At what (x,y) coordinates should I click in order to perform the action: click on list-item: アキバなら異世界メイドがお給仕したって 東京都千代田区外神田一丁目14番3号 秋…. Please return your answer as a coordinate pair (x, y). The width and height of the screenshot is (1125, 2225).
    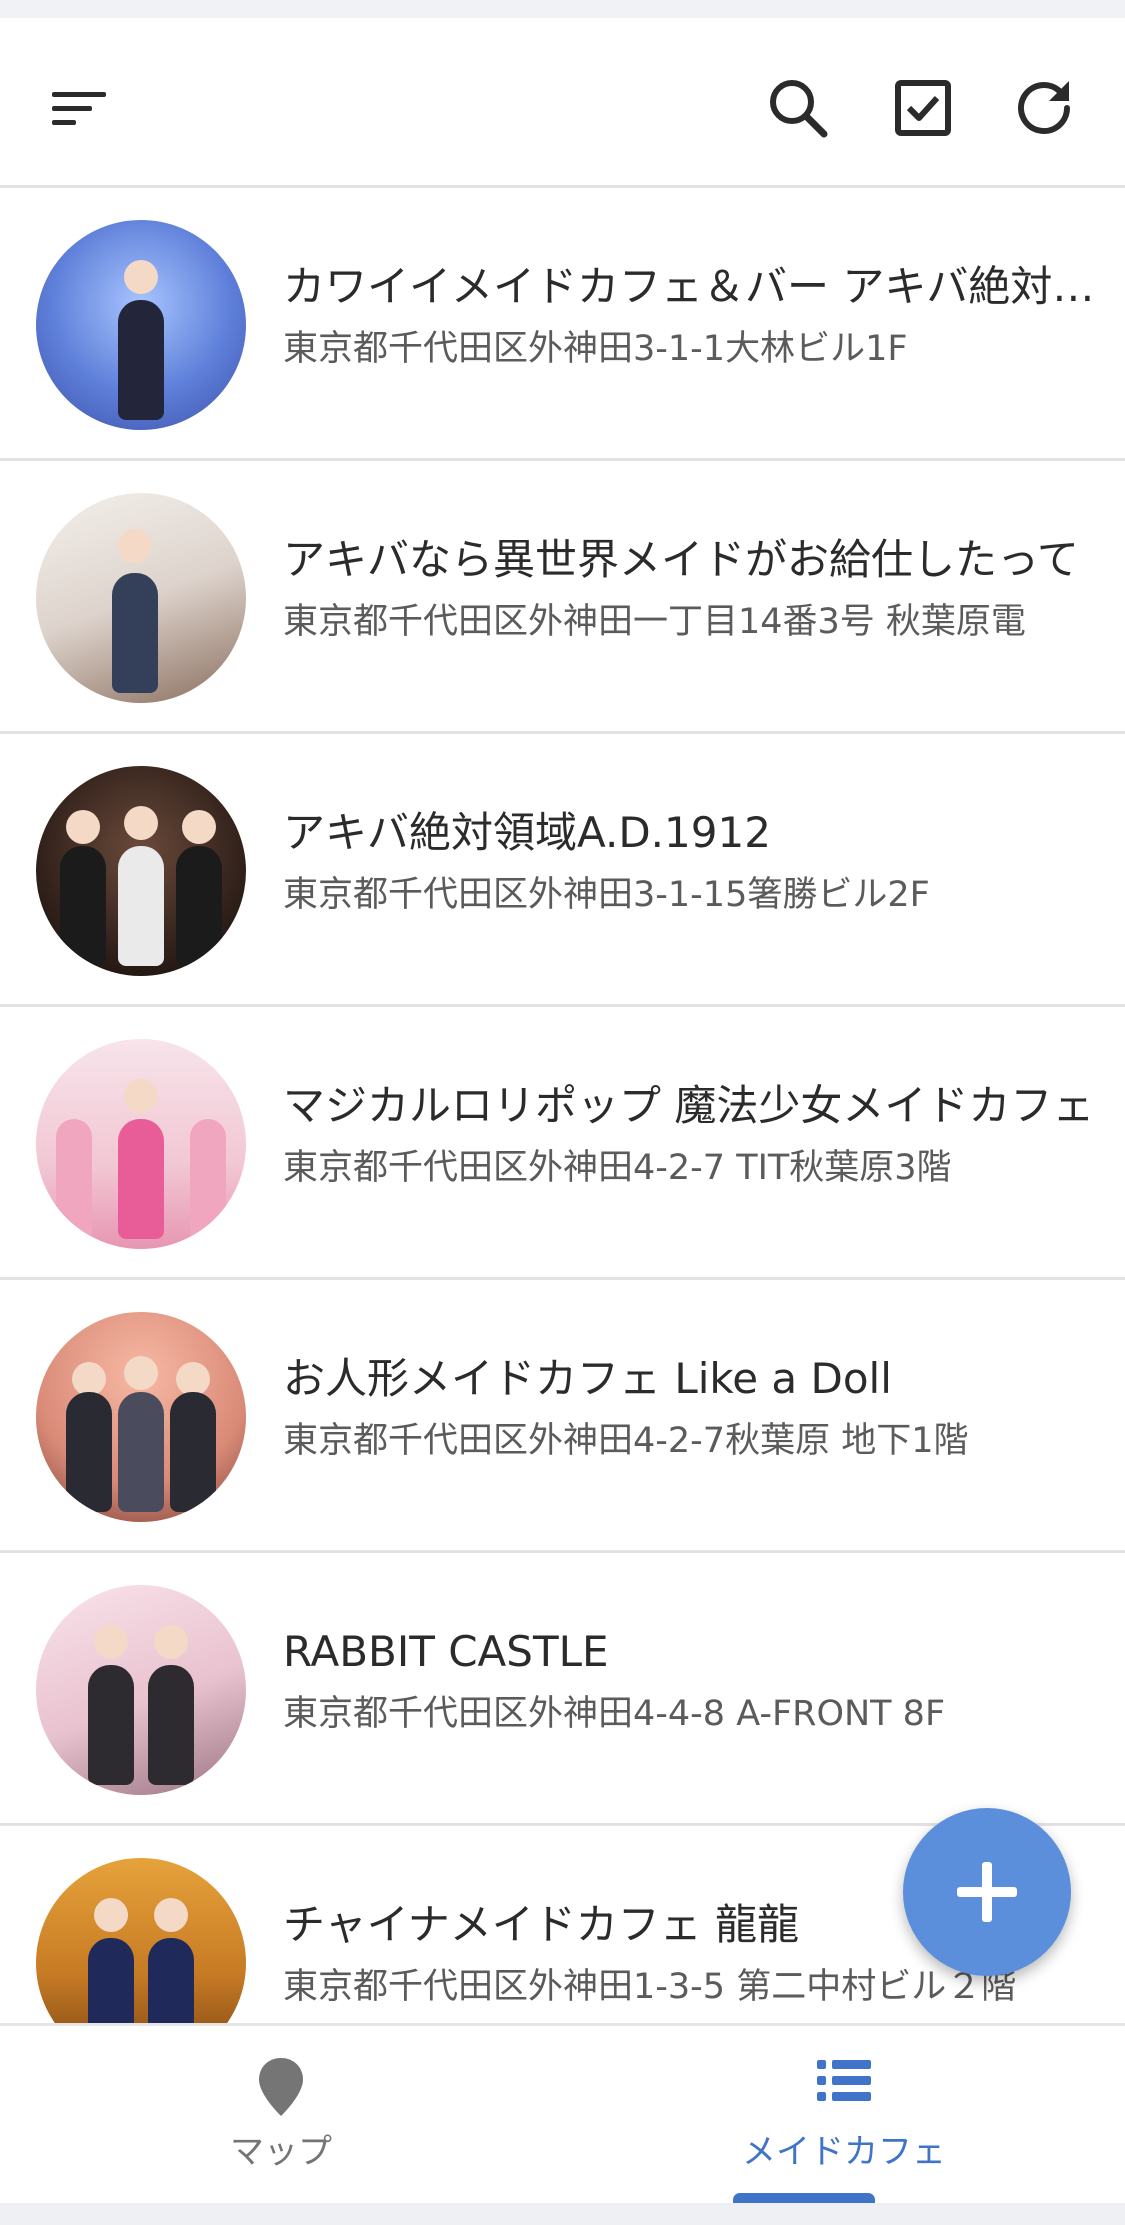
    Looking at the image, I should click on (562, 597).